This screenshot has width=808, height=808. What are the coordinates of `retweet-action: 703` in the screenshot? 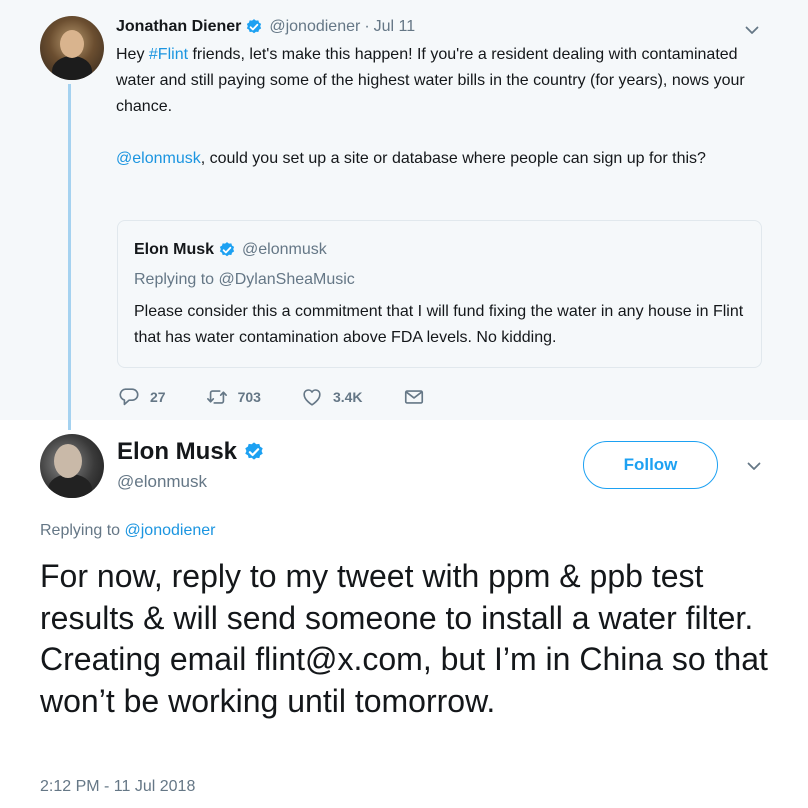 It's located at (233, 397).